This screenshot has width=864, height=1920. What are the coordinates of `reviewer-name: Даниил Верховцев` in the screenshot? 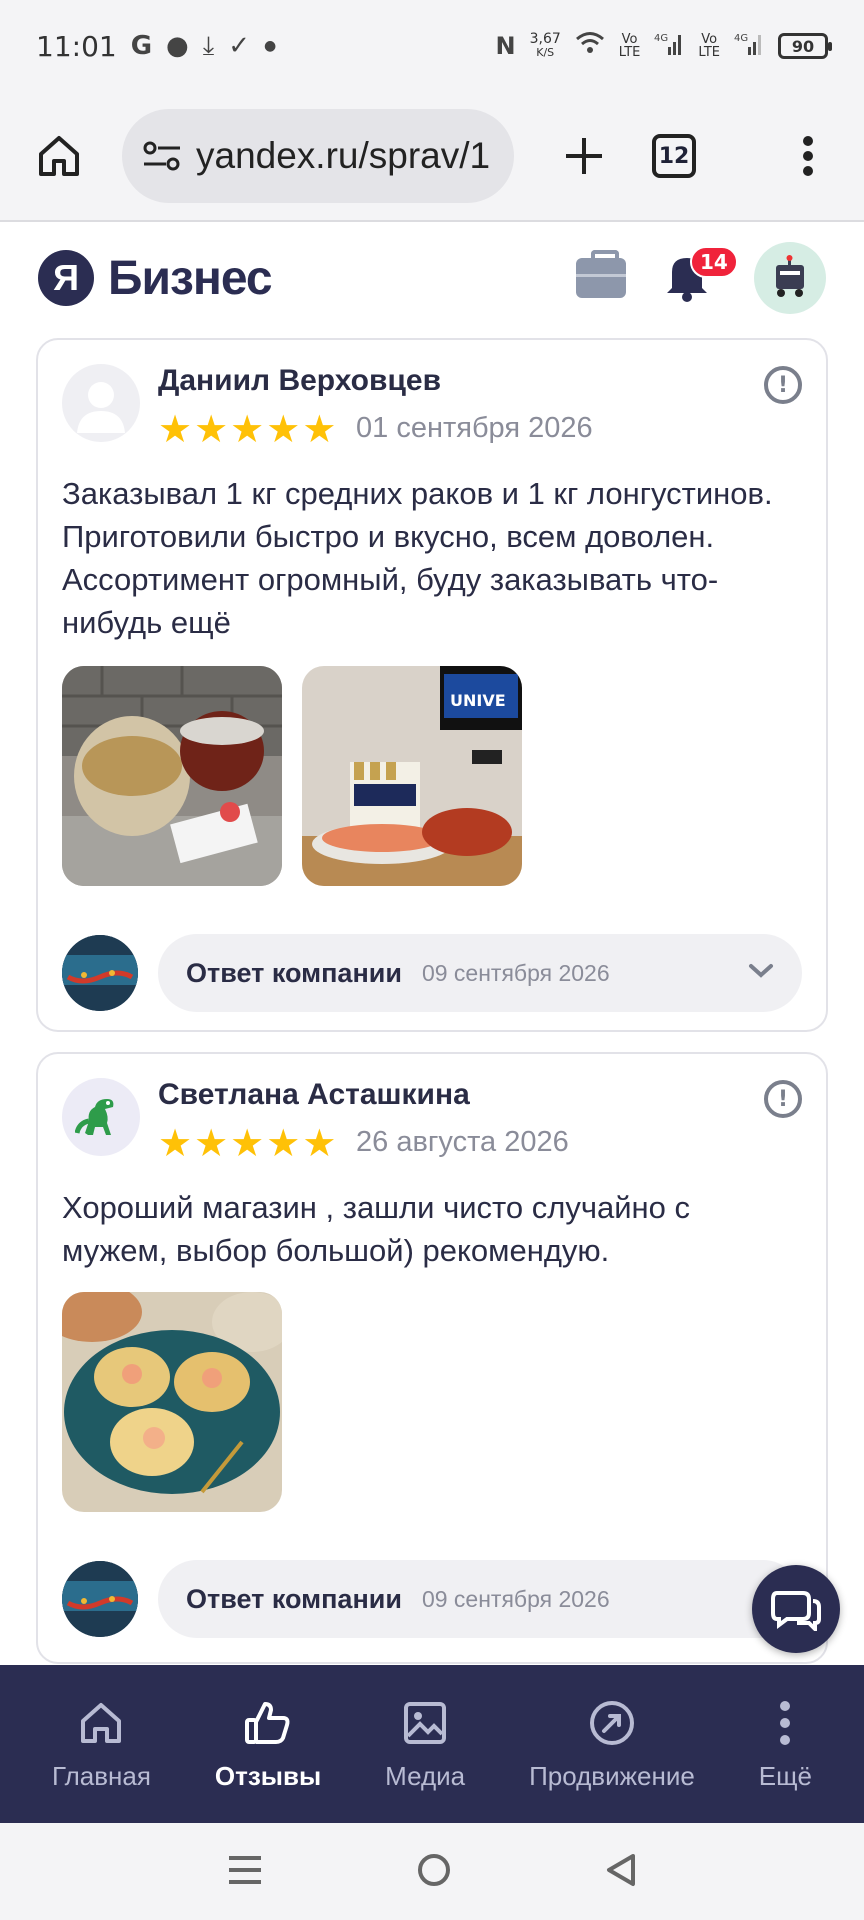 It's located at (299, 381).